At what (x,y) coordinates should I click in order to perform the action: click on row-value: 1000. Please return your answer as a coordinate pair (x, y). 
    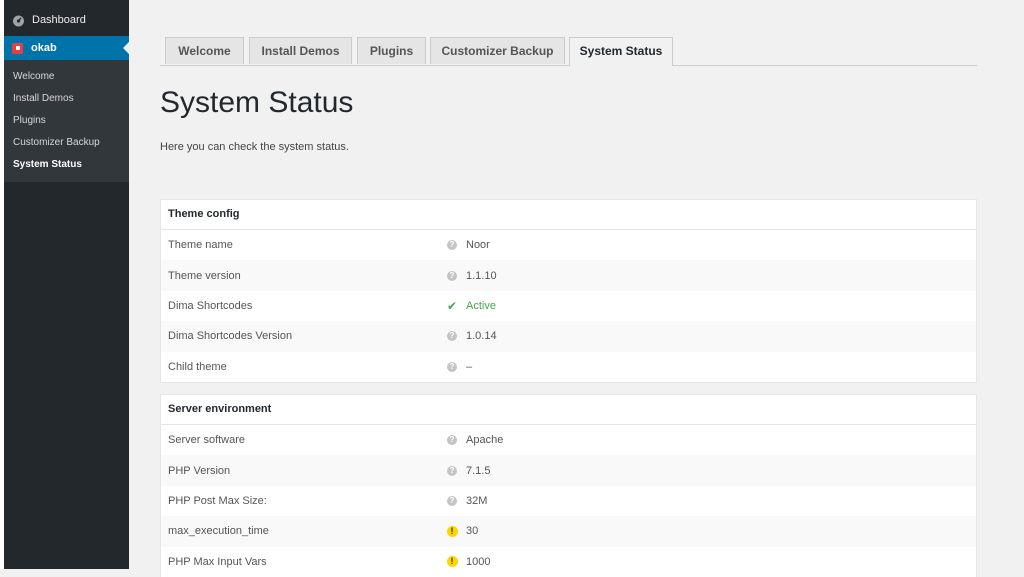
    Looking at the image, I should click on (478, 561).